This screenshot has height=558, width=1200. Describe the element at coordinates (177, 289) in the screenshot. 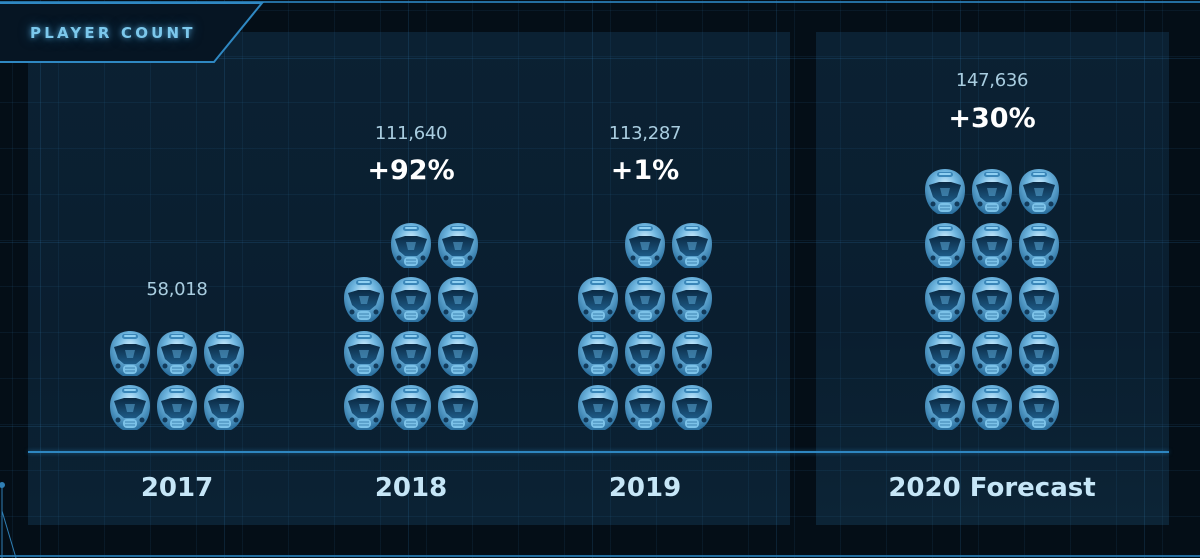

I see `value-label: 58,018` at that location.